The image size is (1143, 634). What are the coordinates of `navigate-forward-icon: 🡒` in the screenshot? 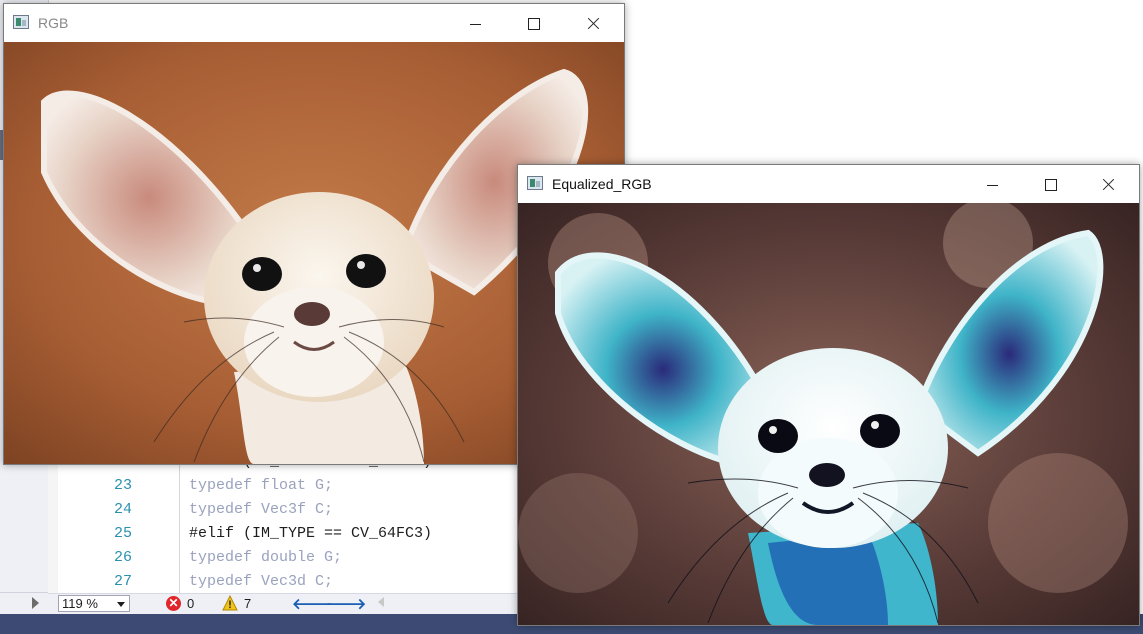 It's located at (346, 603).